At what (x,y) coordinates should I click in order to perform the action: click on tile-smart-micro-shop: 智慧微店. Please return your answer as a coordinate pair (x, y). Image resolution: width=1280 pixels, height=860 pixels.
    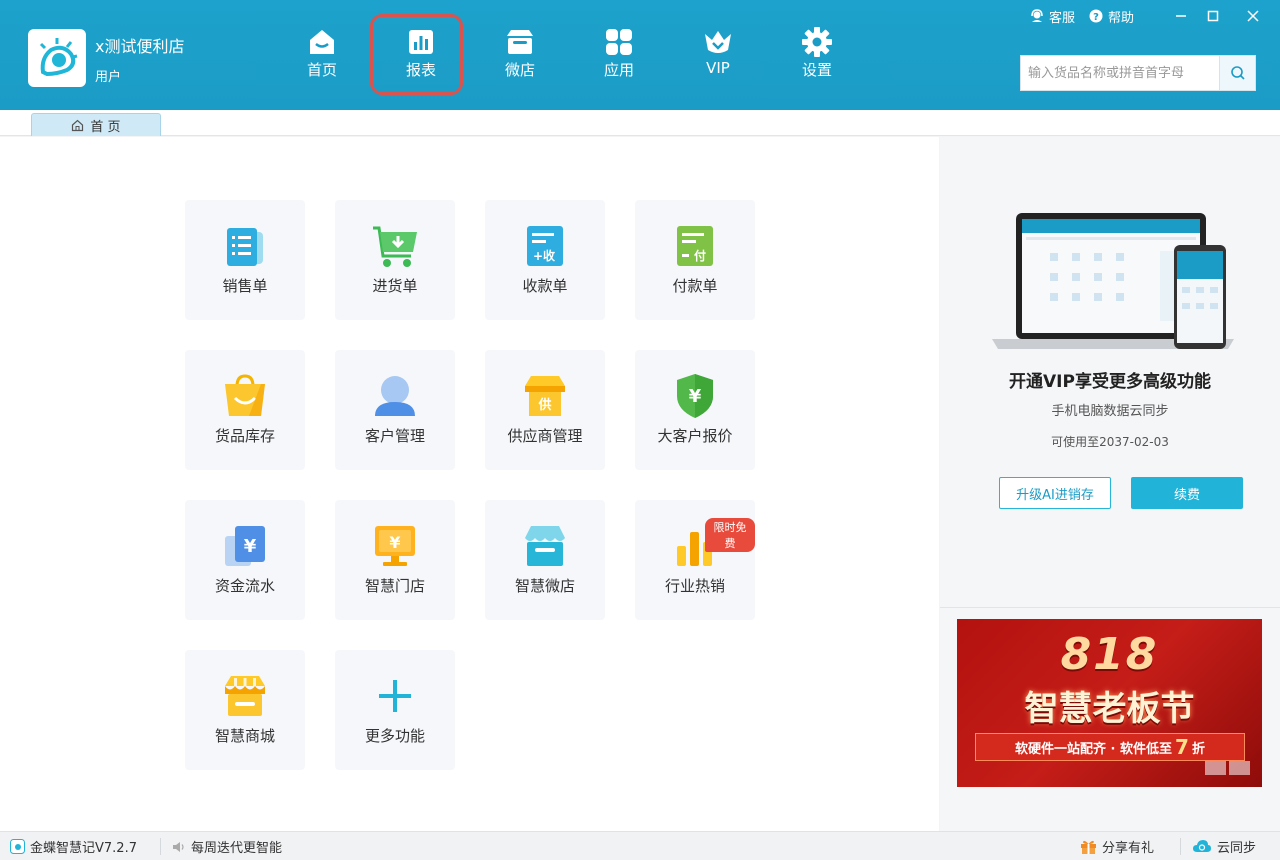
    Looking at the image, I should click on (545, 560).